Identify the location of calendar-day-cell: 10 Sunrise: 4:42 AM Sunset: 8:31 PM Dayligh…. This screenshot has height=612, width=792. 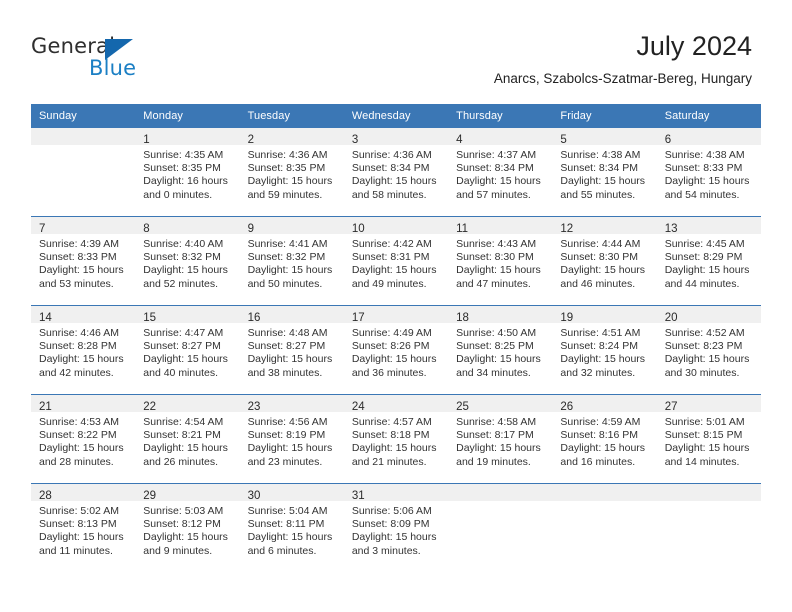
(396, 261).